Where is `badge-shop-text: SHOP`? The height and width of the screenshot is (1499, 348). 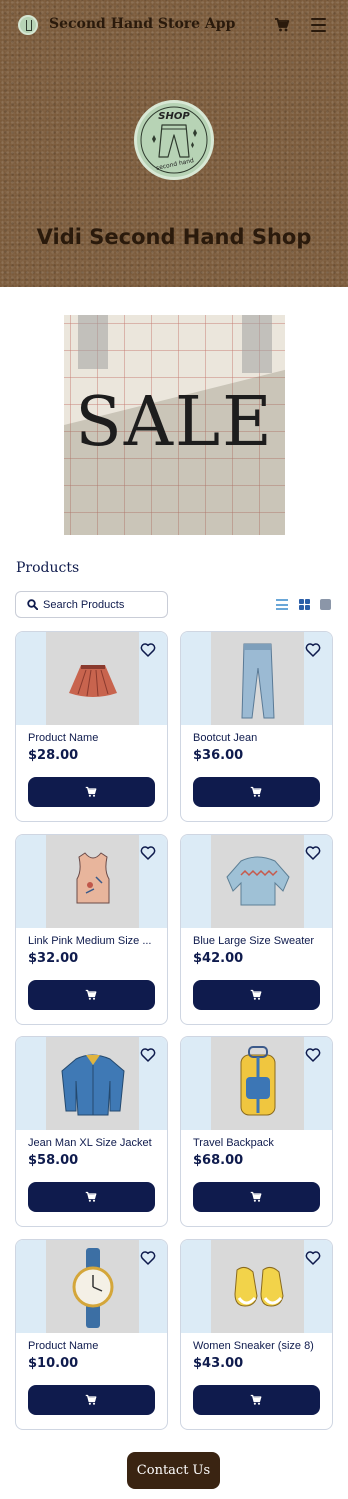
badge-shop-text: SHOP is located at coordinates (174, 116).